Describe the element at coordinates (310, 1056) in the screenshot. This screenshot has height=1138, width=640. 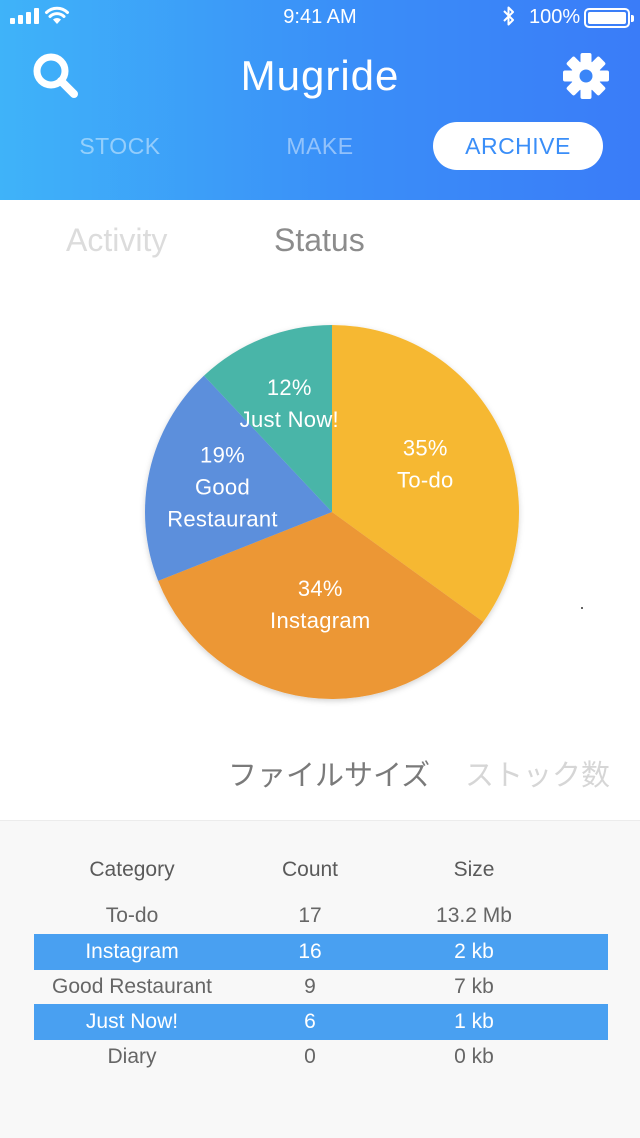
I see `cell-count: 0` at that location.